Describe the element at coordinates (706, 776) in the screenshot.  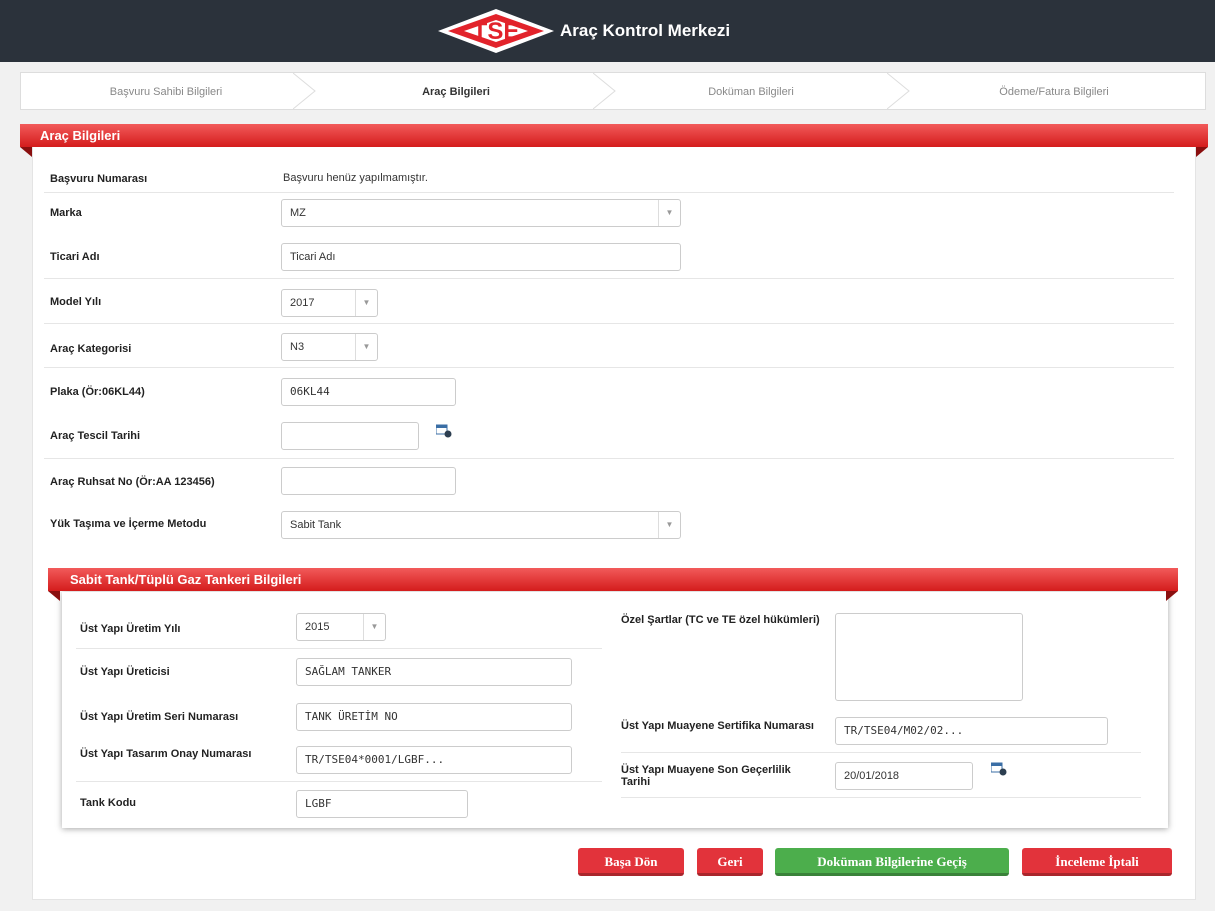
I see `inspection-validity-label: Üst Yapı Muayene Son Geçerlilik Tarihi` at that location.